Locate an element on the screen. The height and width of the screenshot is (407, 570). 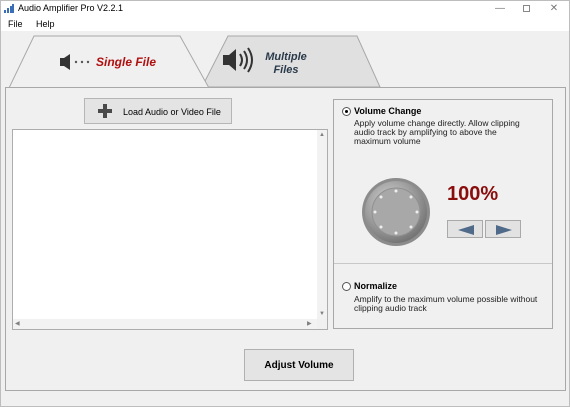
volume-percent: 100% is located at coordinates (473, 194).